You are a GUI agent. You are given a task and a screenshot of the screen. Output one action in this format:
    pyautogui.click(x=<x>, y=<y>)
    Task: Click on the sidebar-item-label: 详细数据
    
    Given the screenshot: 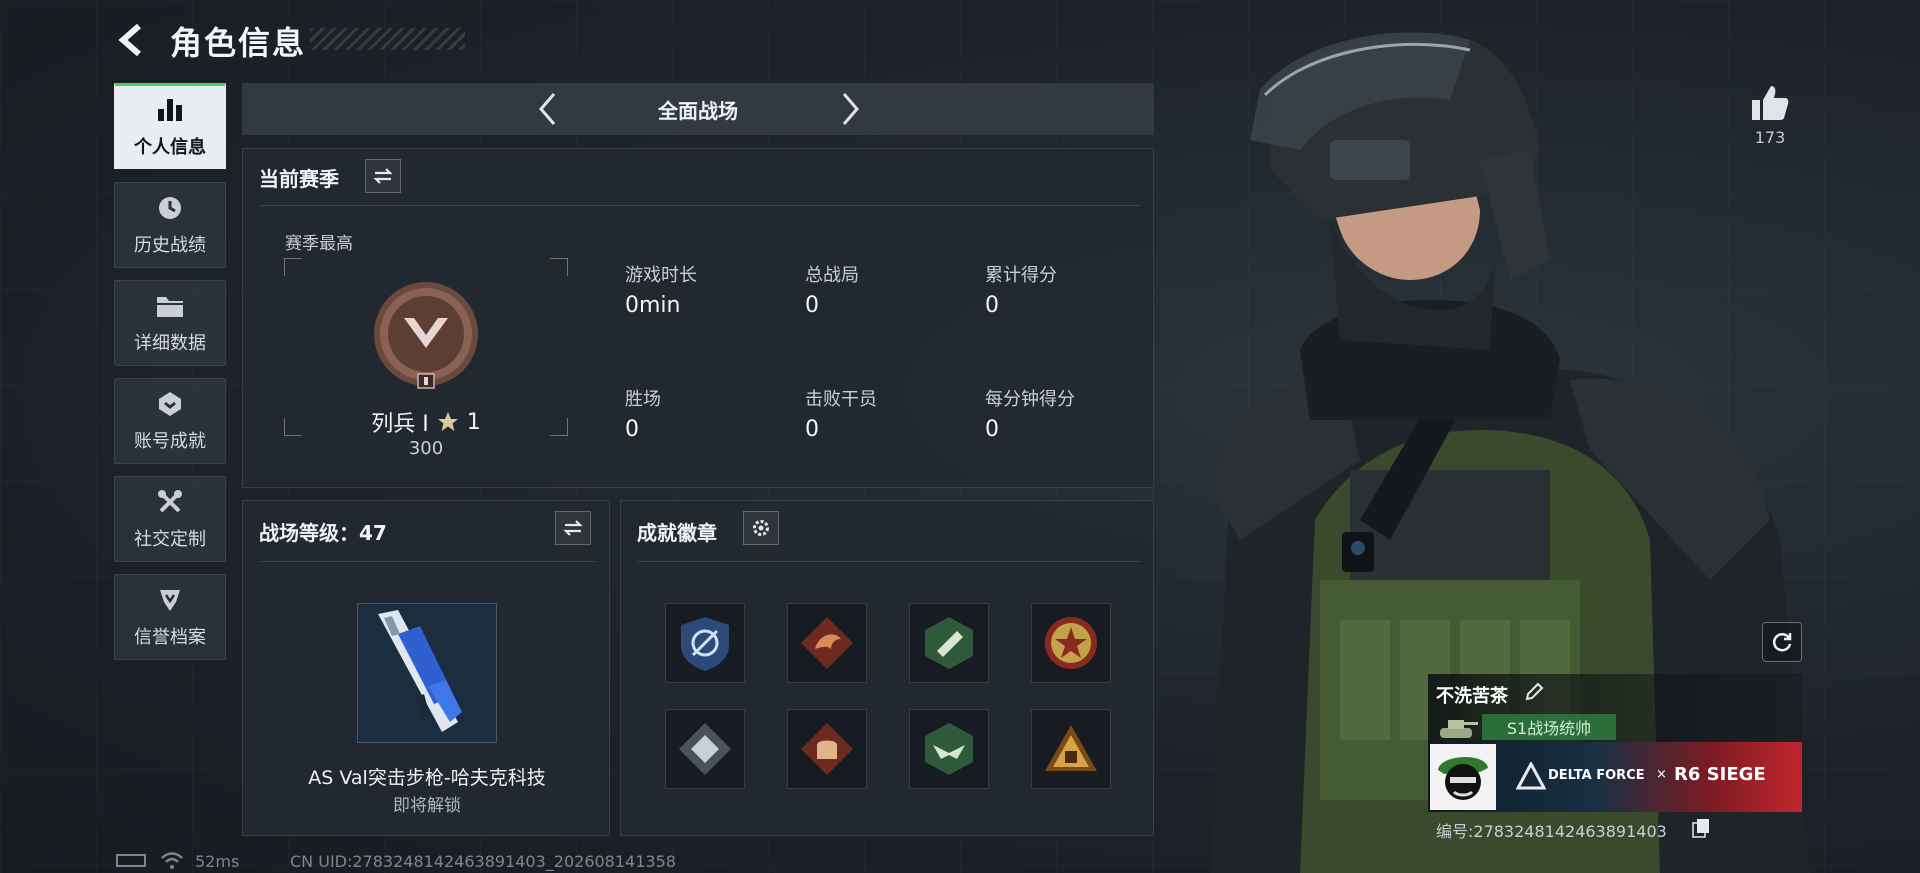 What is the action you would take?
    pyautogui.click(x=170, y=343)
    